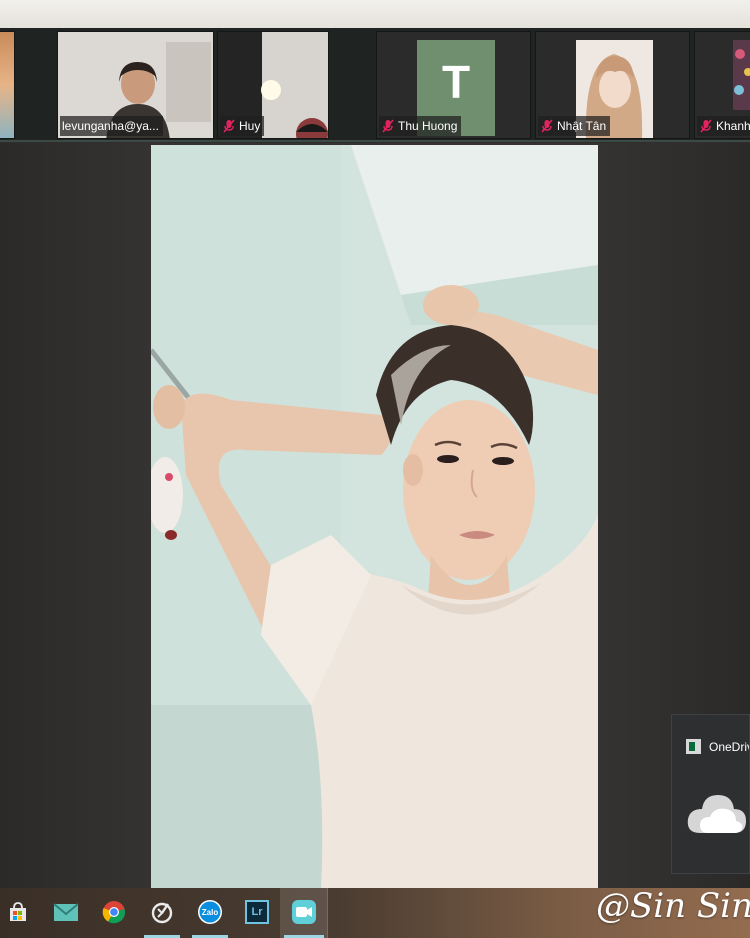 The height and width of the screenshot is (938, 750). I want to click on mail-icon, so click(66, 912).